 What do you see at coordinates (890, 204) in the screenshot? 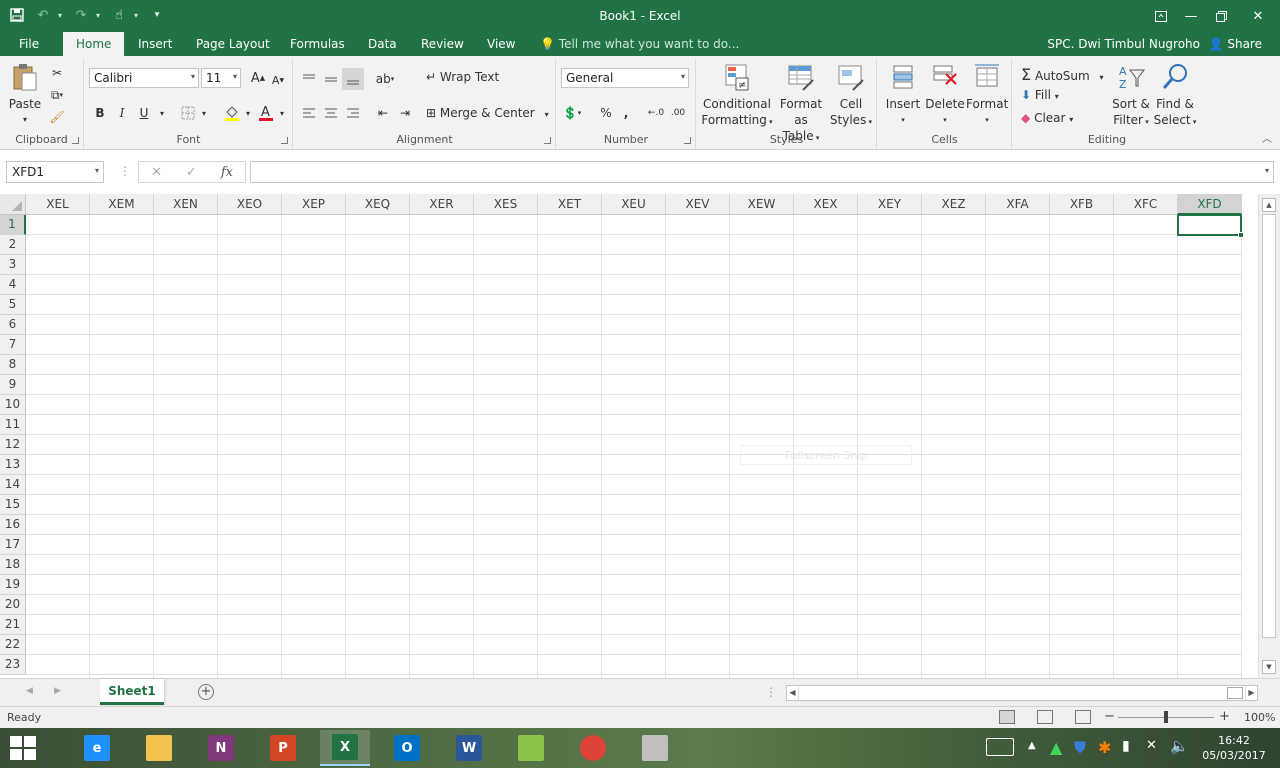
I see `column-header: XEY` at bounding box center [890, 204].